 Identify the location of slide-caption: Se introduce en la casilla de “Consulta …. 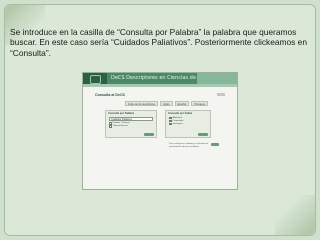
(158, 42).